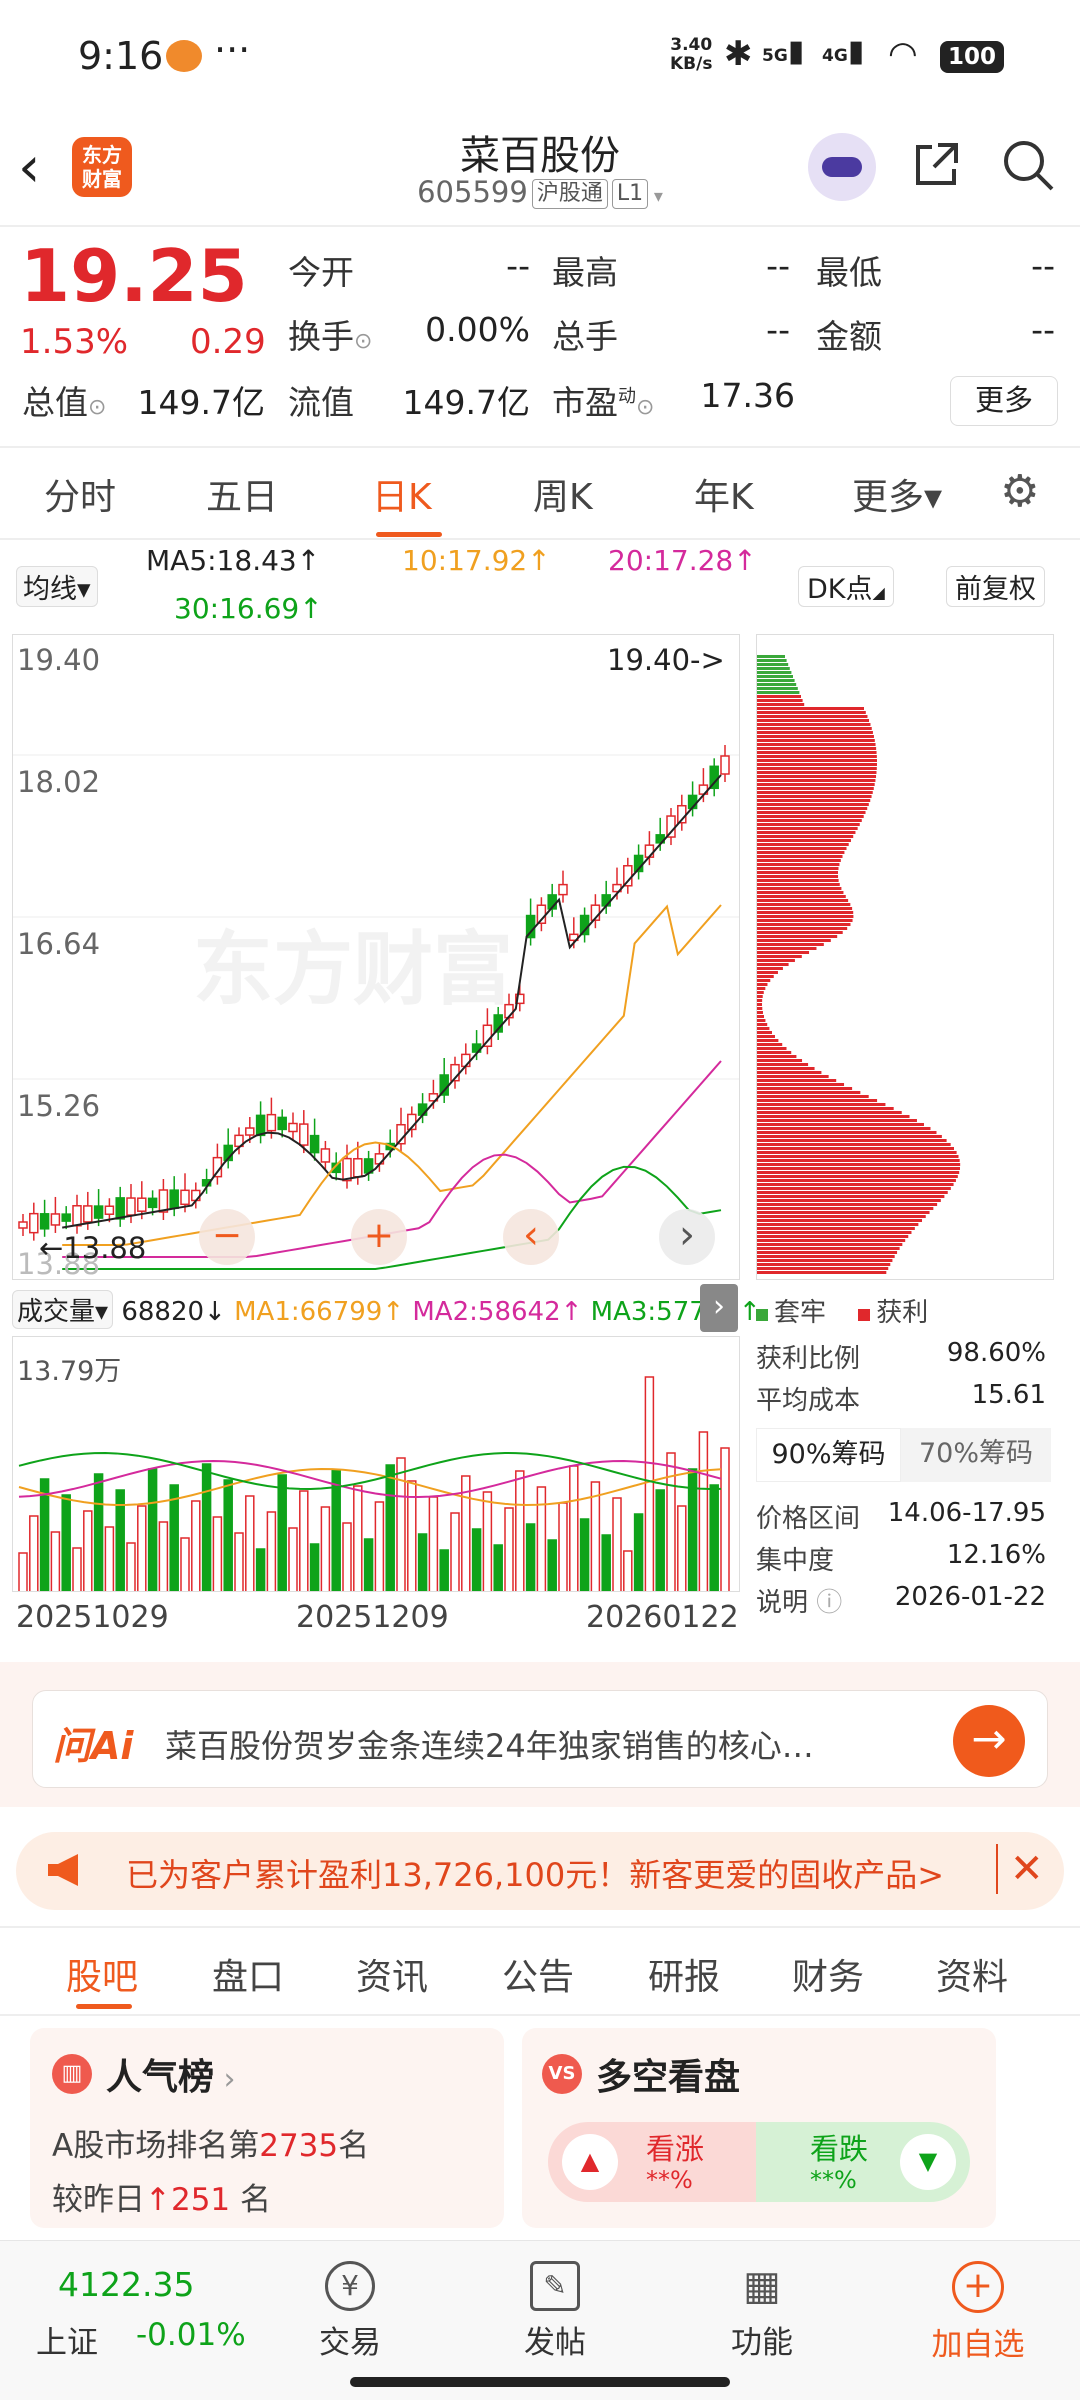  What do you see at coordinates (392, 1974) in the screenshot?
I see `tab-news: 资讯` at bounding box center [392, 1974].